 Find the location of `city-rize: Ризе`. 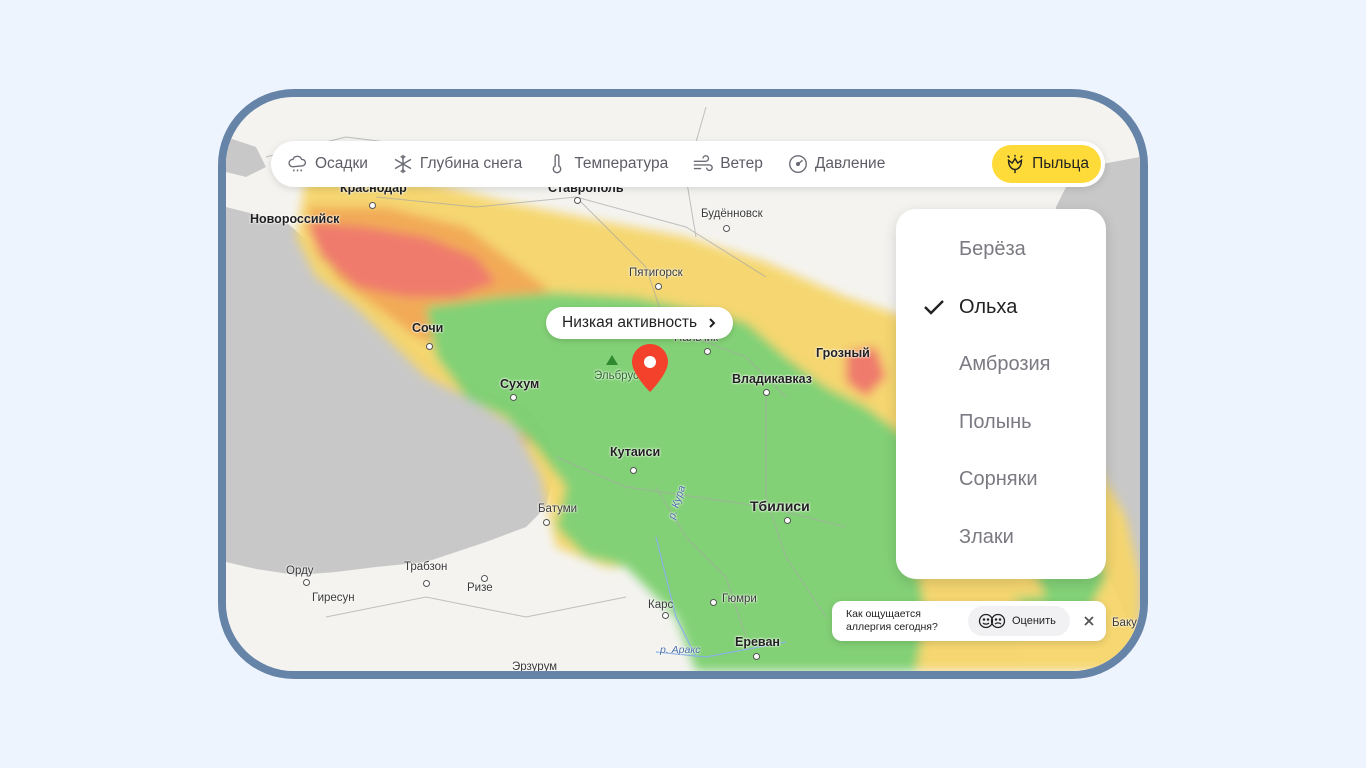

city-rize: Ризе is located at coordinates (480, 588).